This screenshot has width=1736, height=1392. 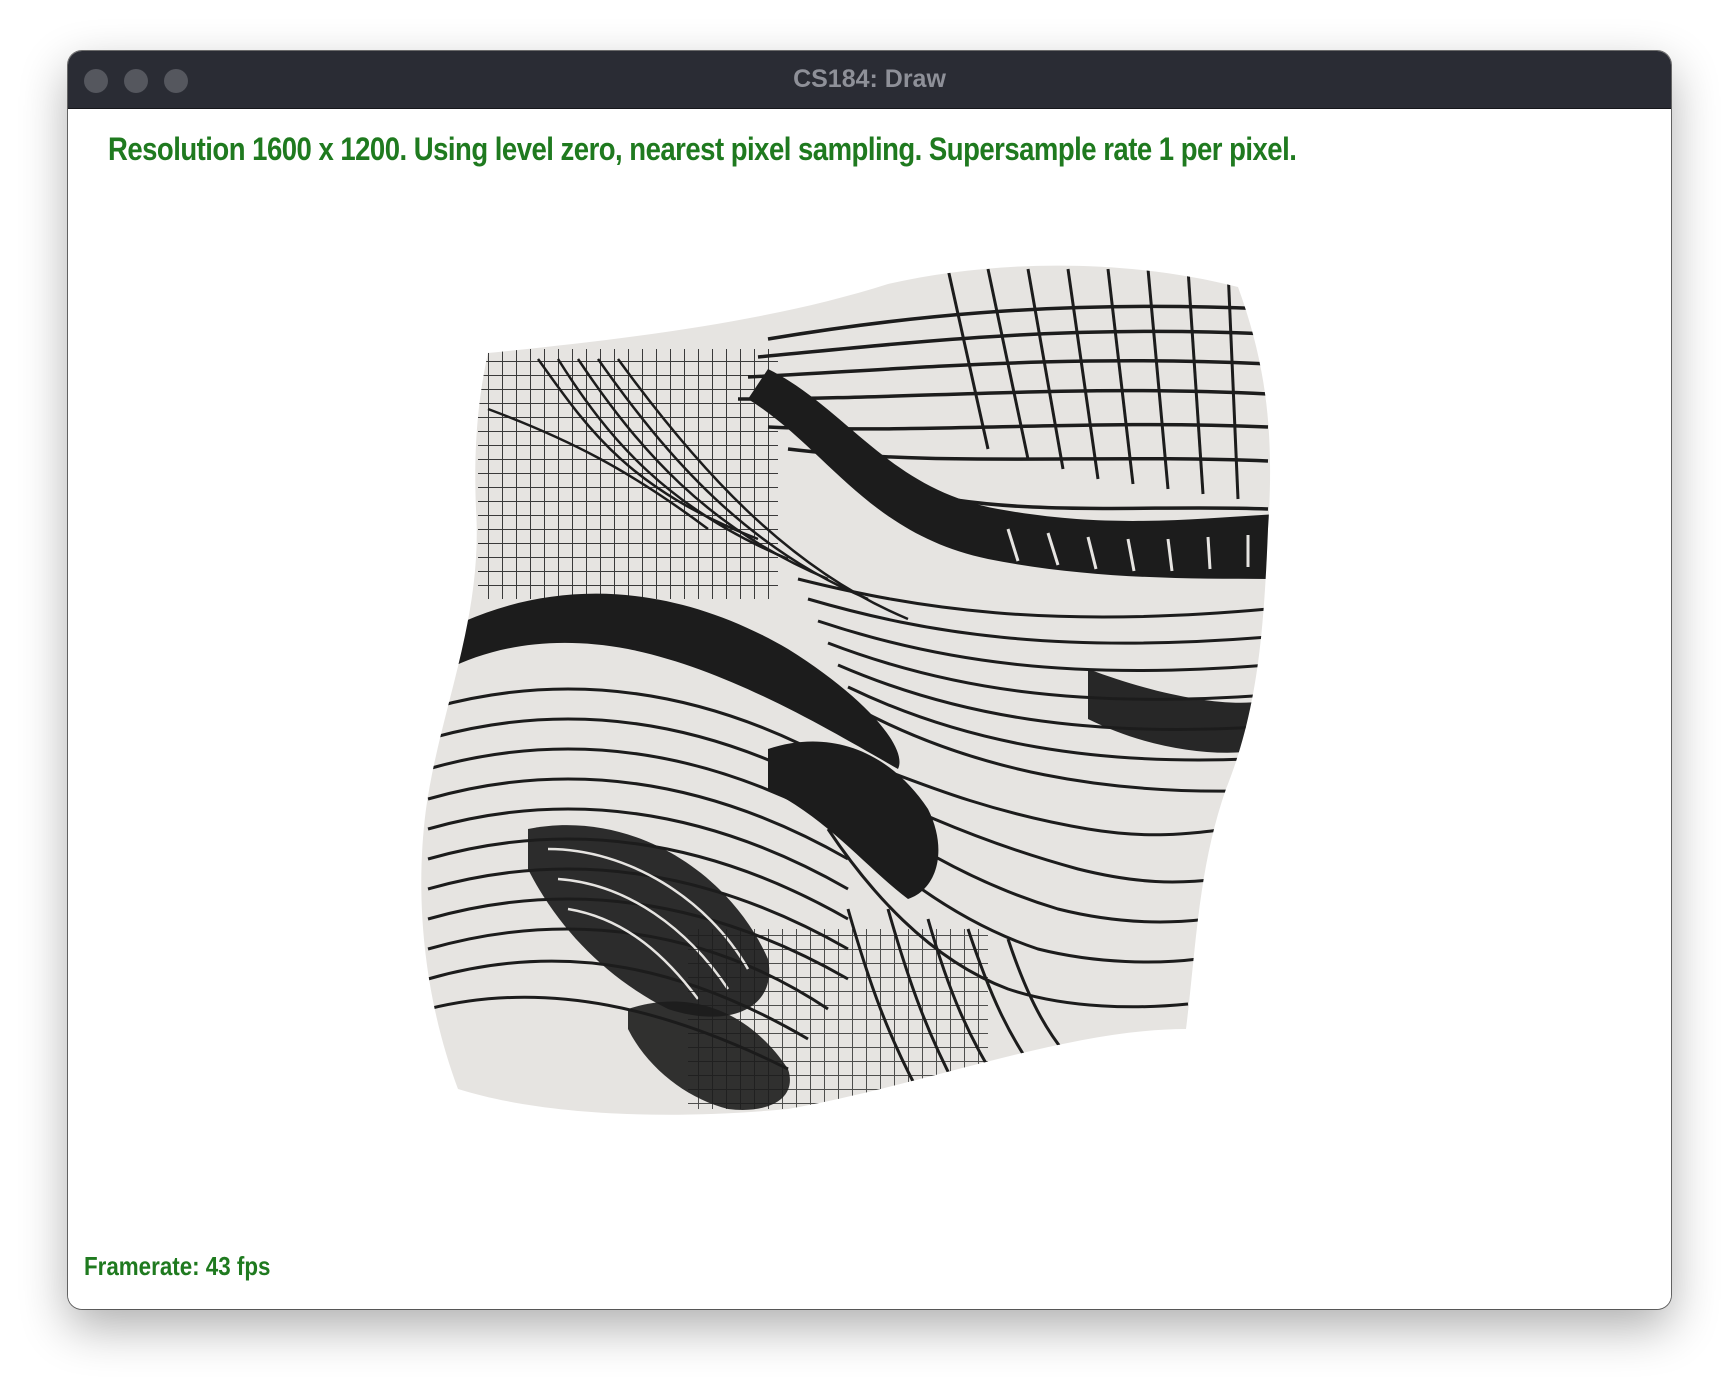 I want to click on framerate-text: Framerate: 43 fps, so click(x=177, y=1266).